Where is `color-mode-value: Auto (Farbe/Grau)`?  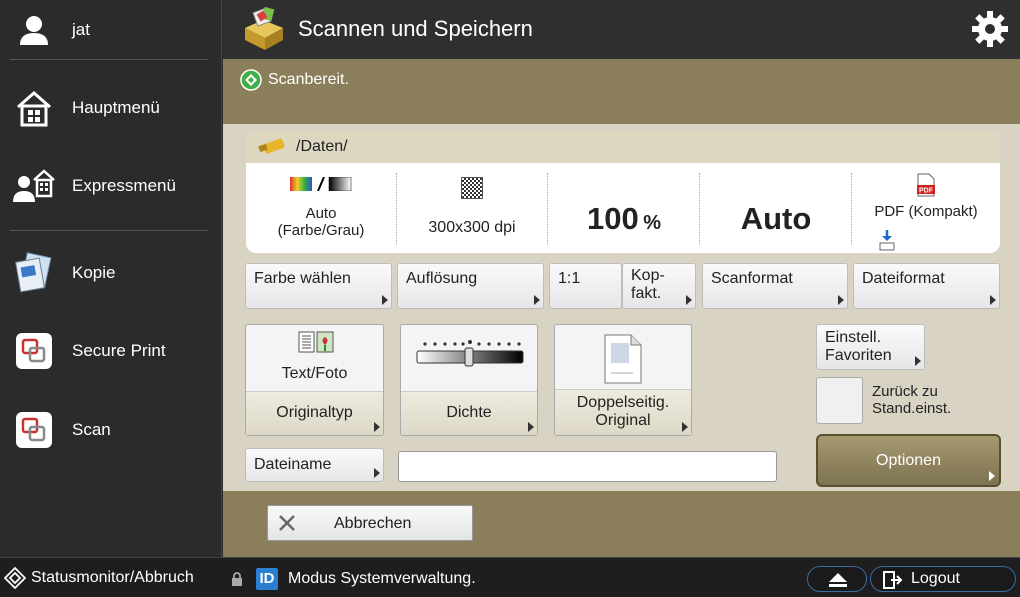
color-mode-value: Auto (Farbe/Grau) is located at coordinates (321, 222).